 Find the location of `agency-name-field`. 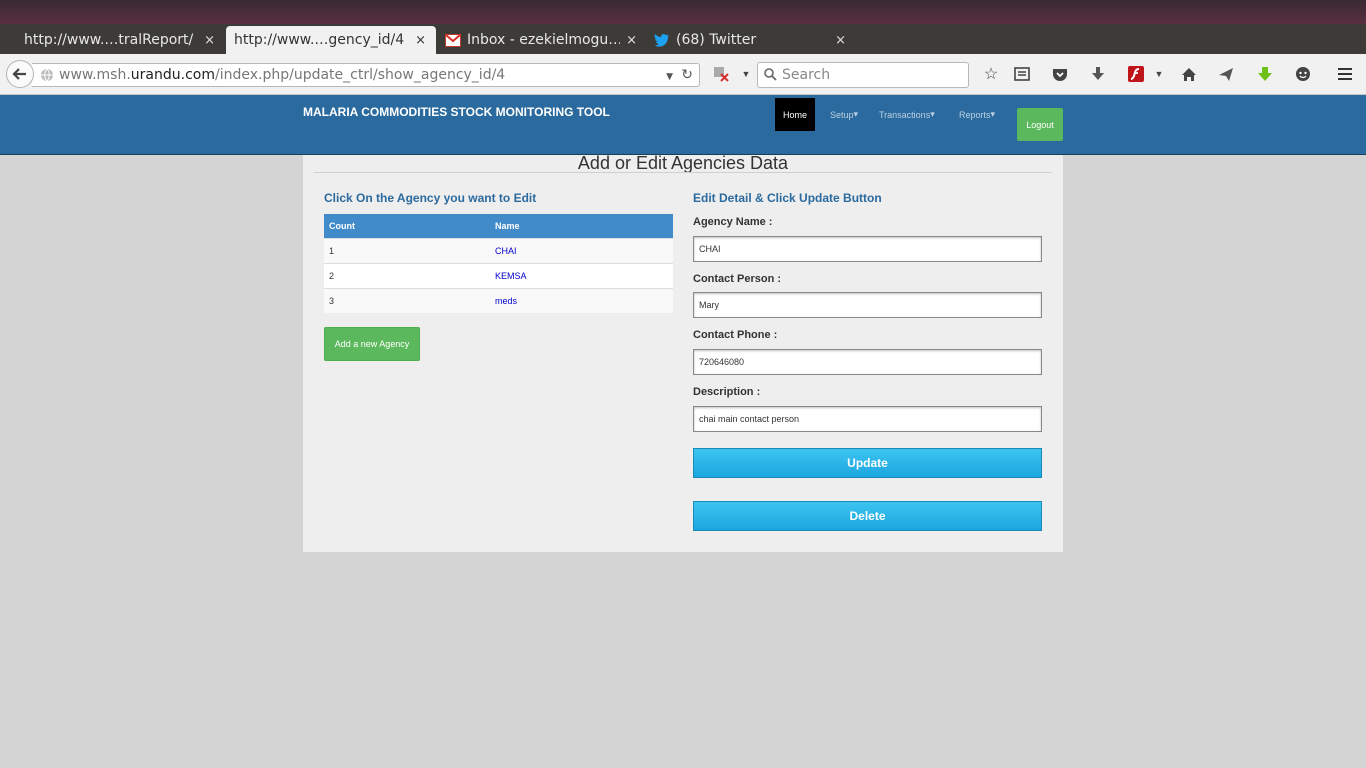

agency-name-field is located at coordinates (867, 249).